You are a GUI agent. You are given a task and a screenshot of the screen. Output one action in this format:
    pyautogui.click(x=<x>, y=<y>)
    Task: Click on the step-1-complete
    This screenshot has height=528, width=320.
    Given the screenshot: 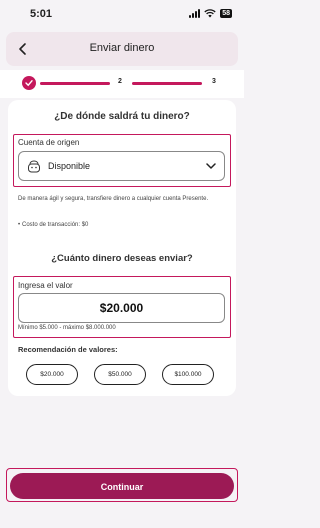 What is the action you would take?
    pyautogui.click(x=29, y=83)
    